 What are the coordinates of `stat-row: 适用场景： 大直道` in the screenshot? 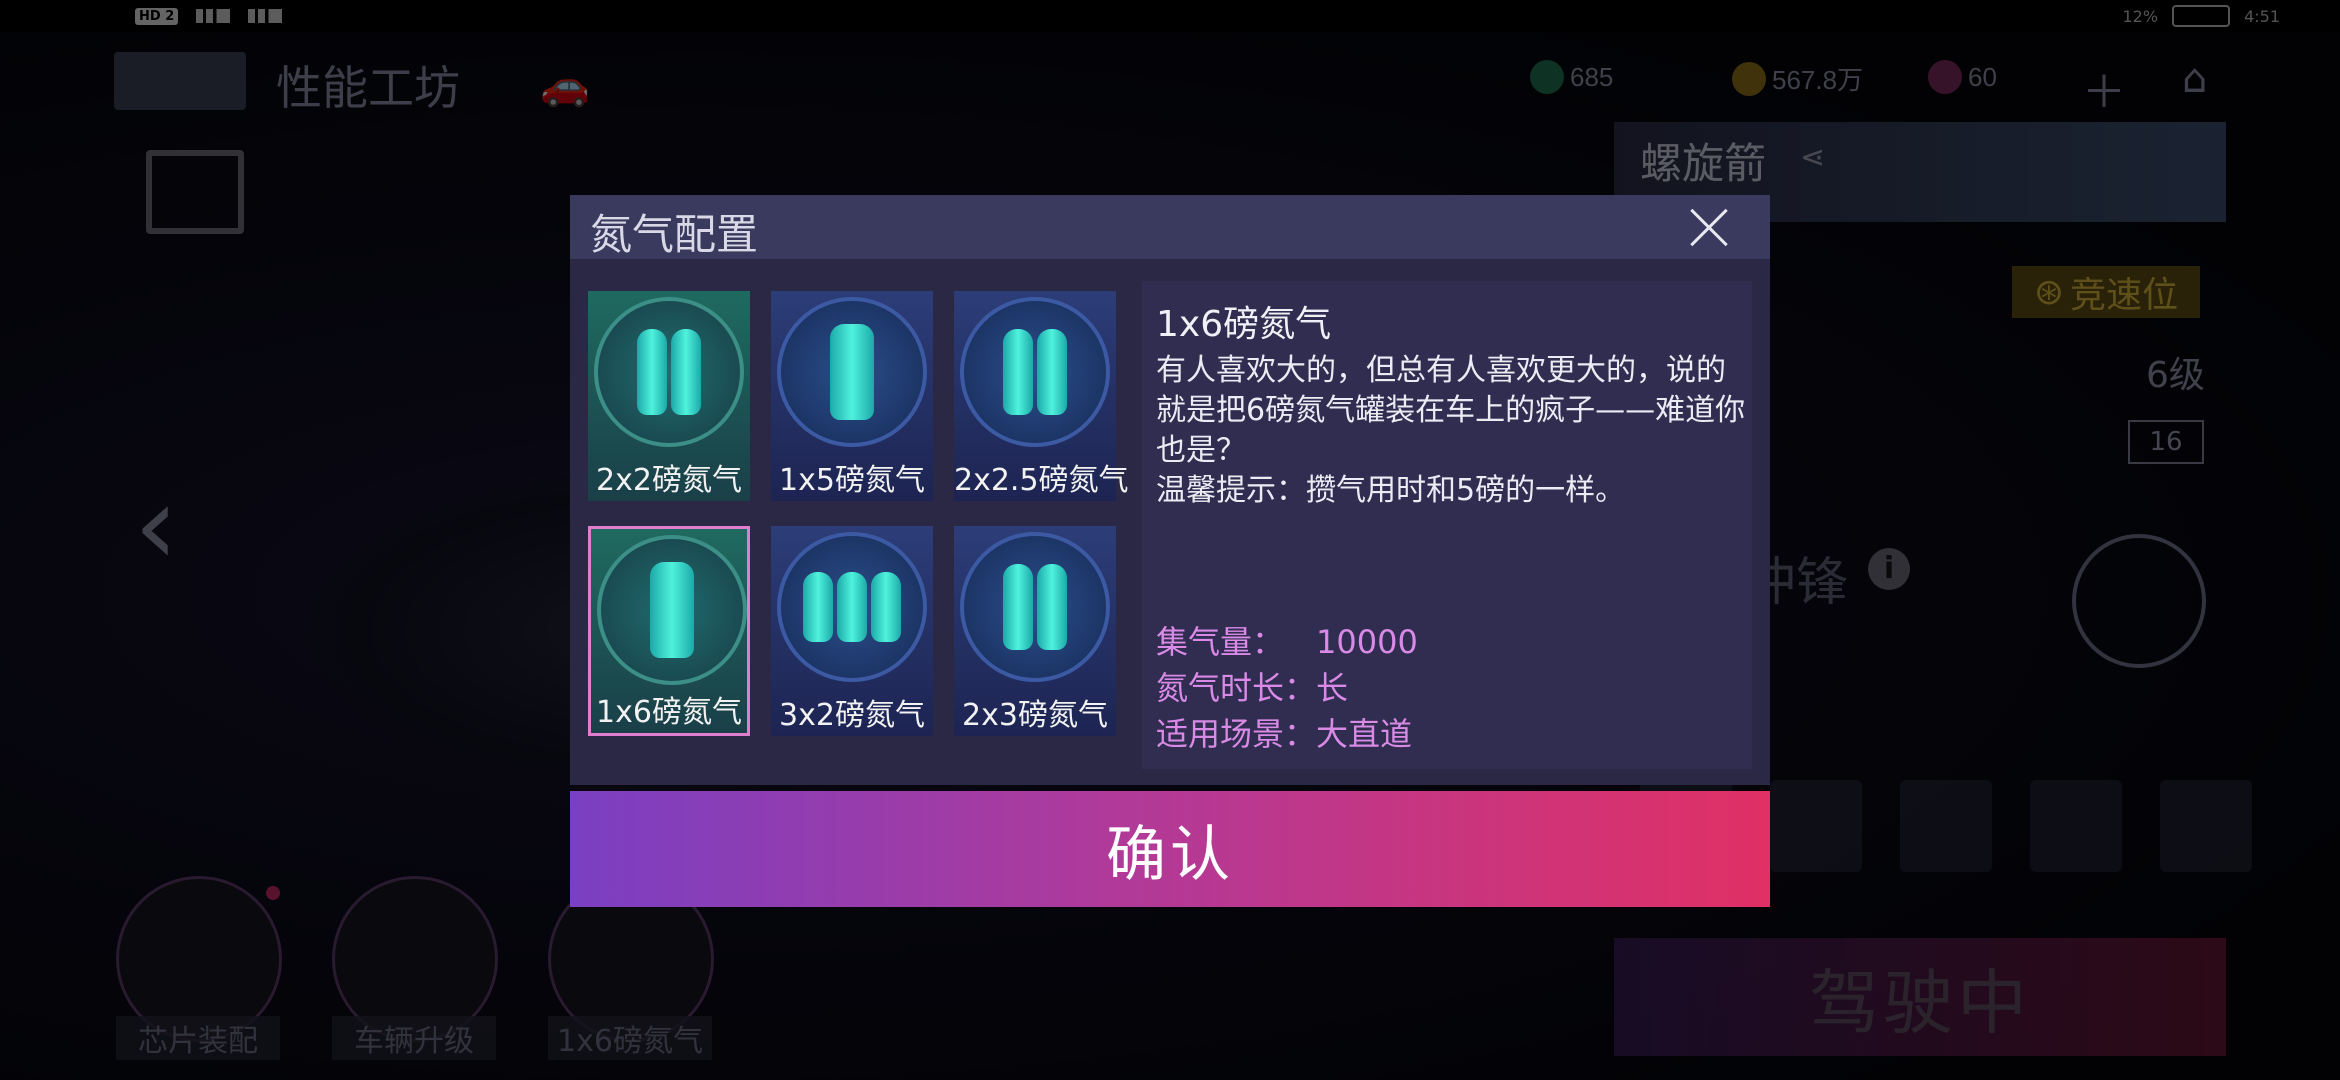 It's located at (1287, 734).